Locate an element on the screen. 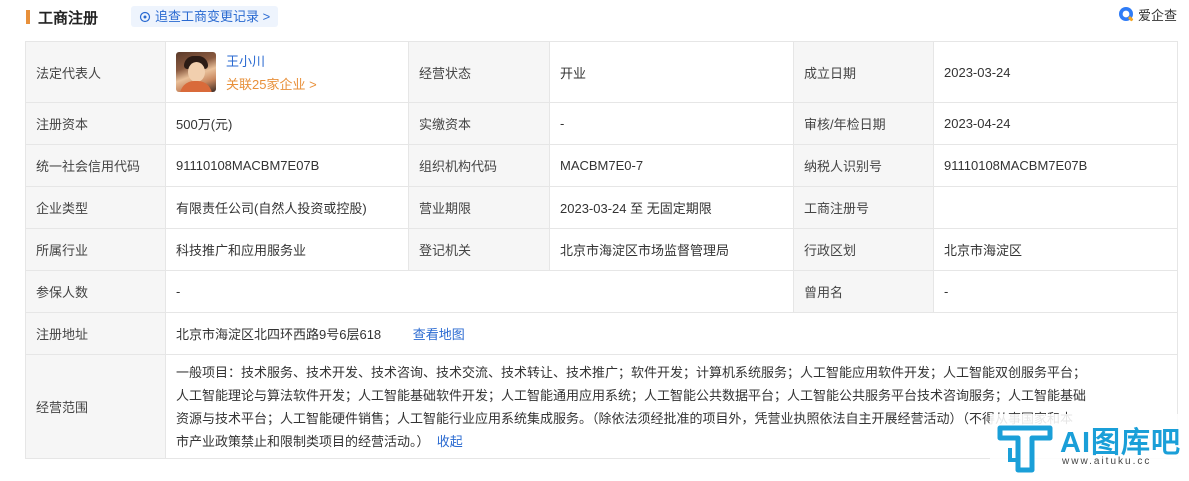 This screenshot has height=481, width=1189. address-cell: 北京市海淀区北四环西路9号6层618 查看地图 is located at coordinates (671, 333).